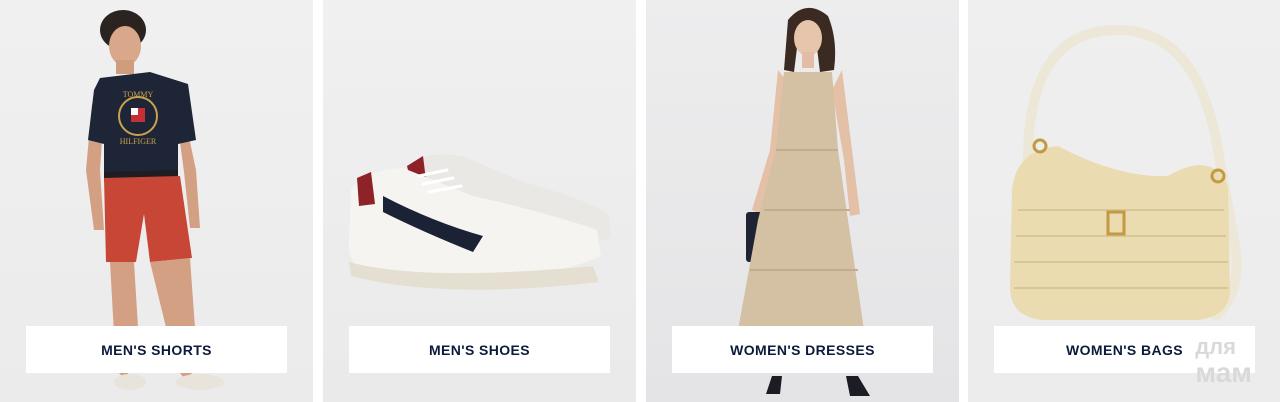  What do you see at coordinates (138, 94) in the screenshot?
I see `tshirt-print-top: TOMMY` at bounding box center [138, 94].